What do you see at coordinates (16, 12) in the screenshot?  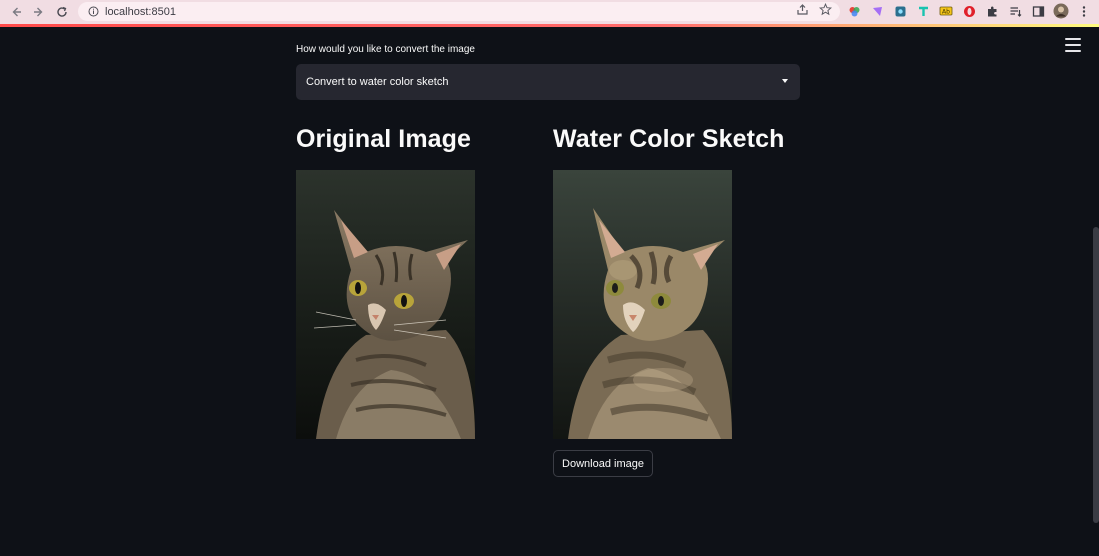 I see `back-icon` at bounding box center [16, 12].